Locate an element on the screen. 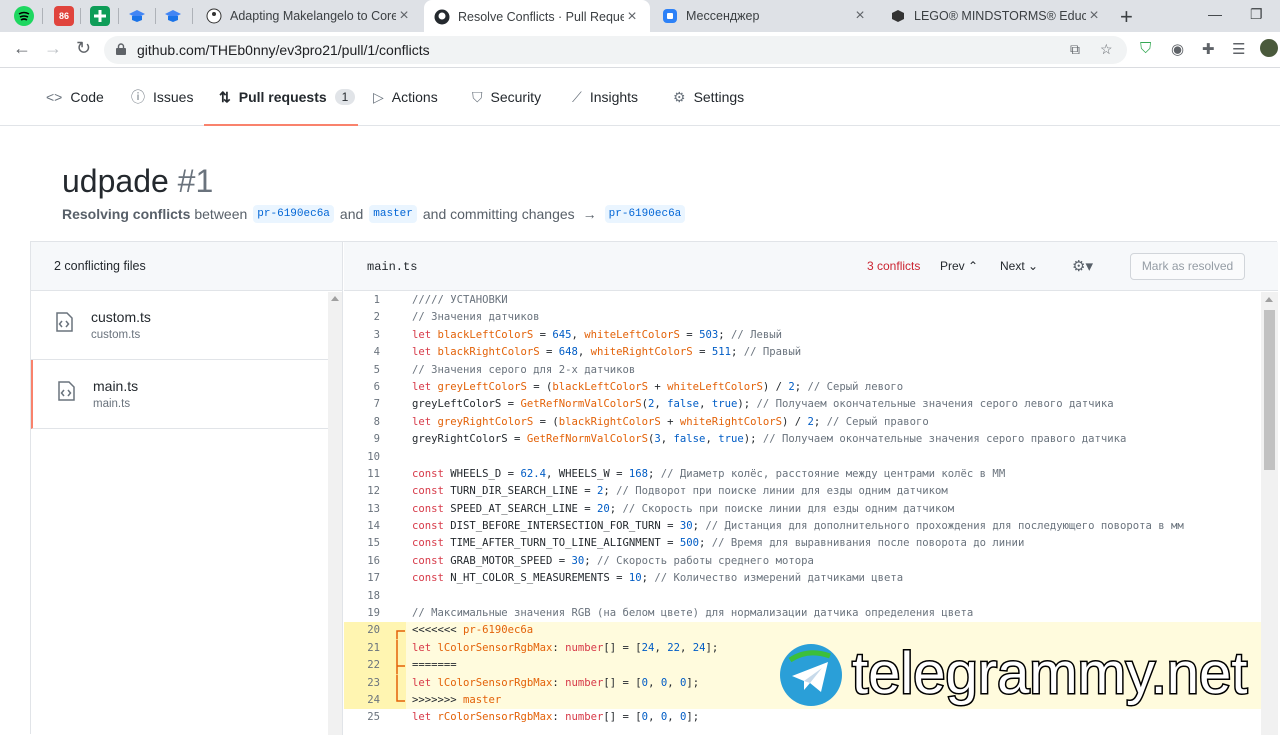  pr-title: udpade is located at coordinates (115, 181).